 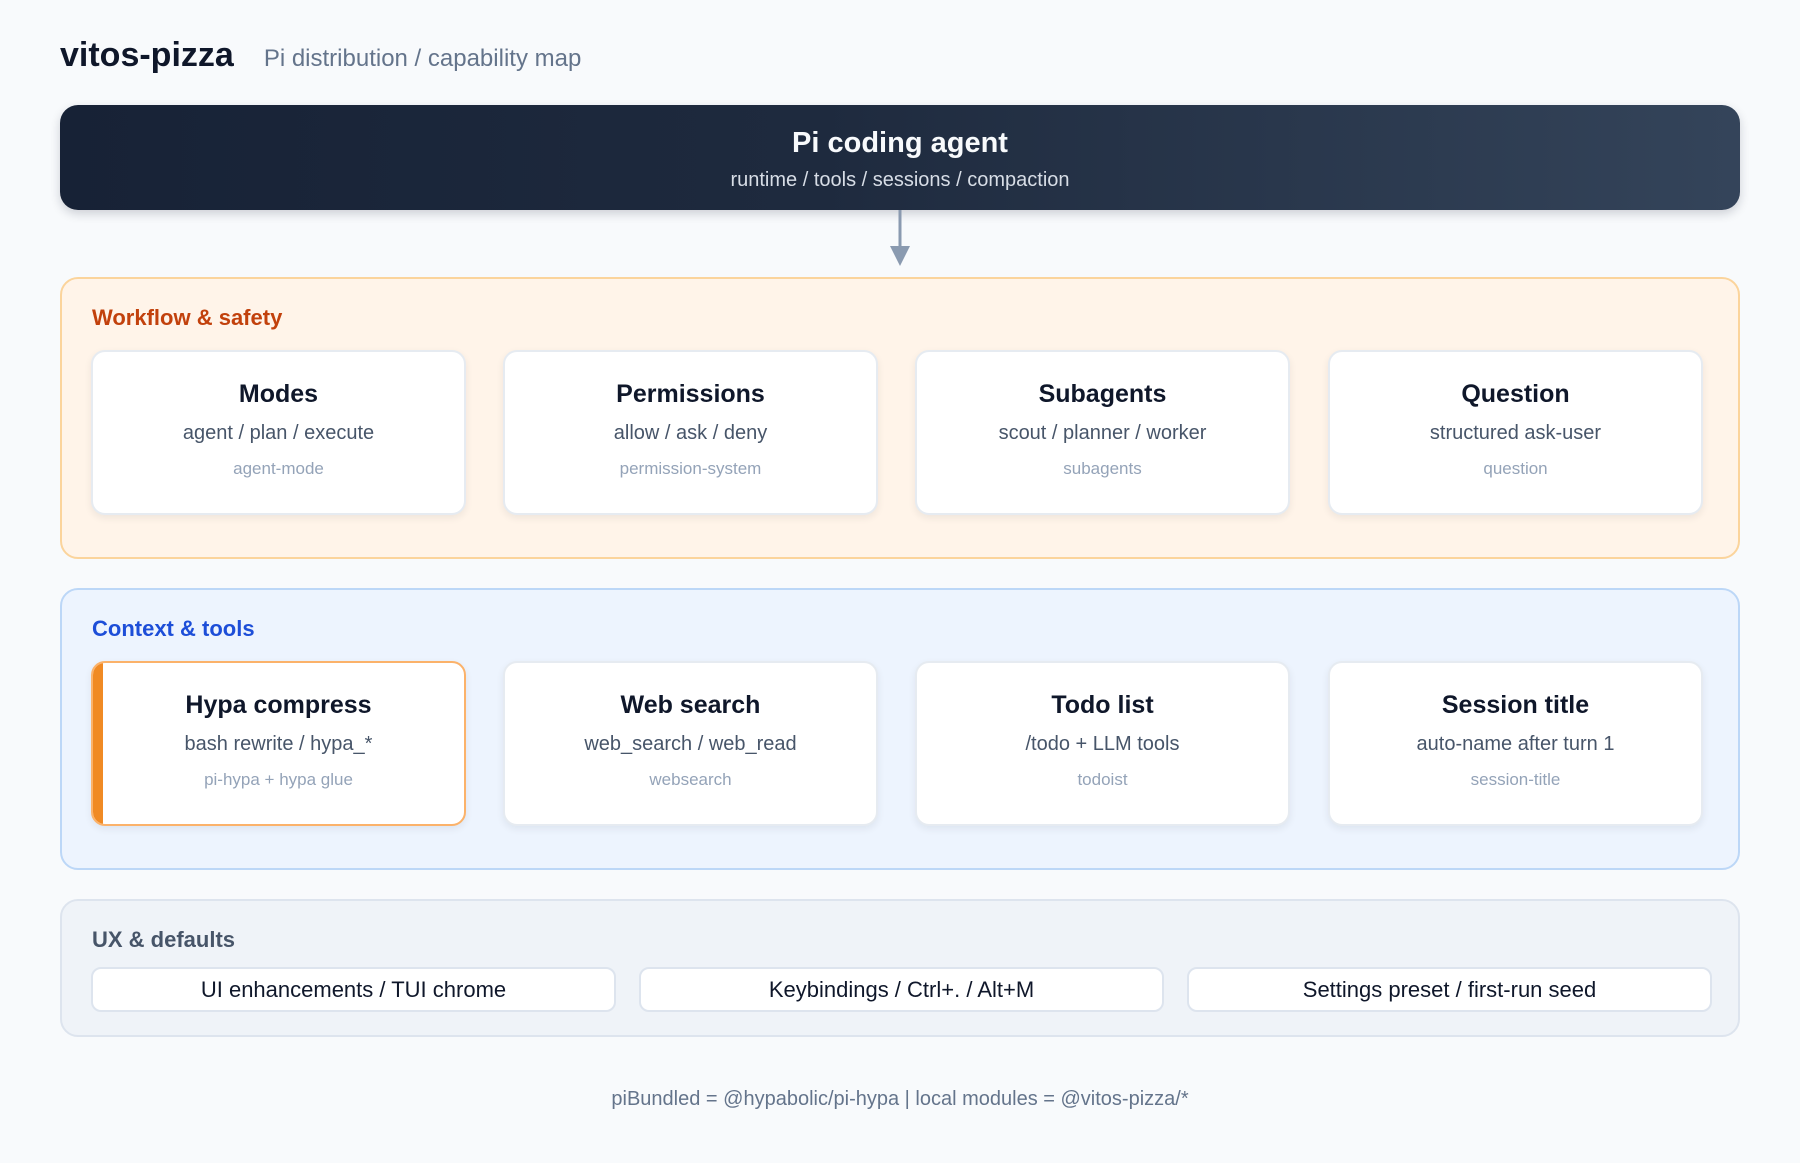 I want to click on card-module: permission-system, so click(x=690, y=468).